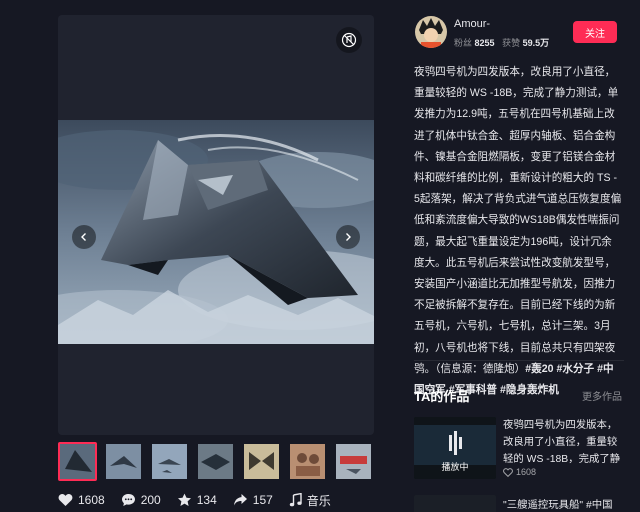  Describe the element at coordinates (442, 396) in the screenshot. I see `works-title: TA的作品` at that location.